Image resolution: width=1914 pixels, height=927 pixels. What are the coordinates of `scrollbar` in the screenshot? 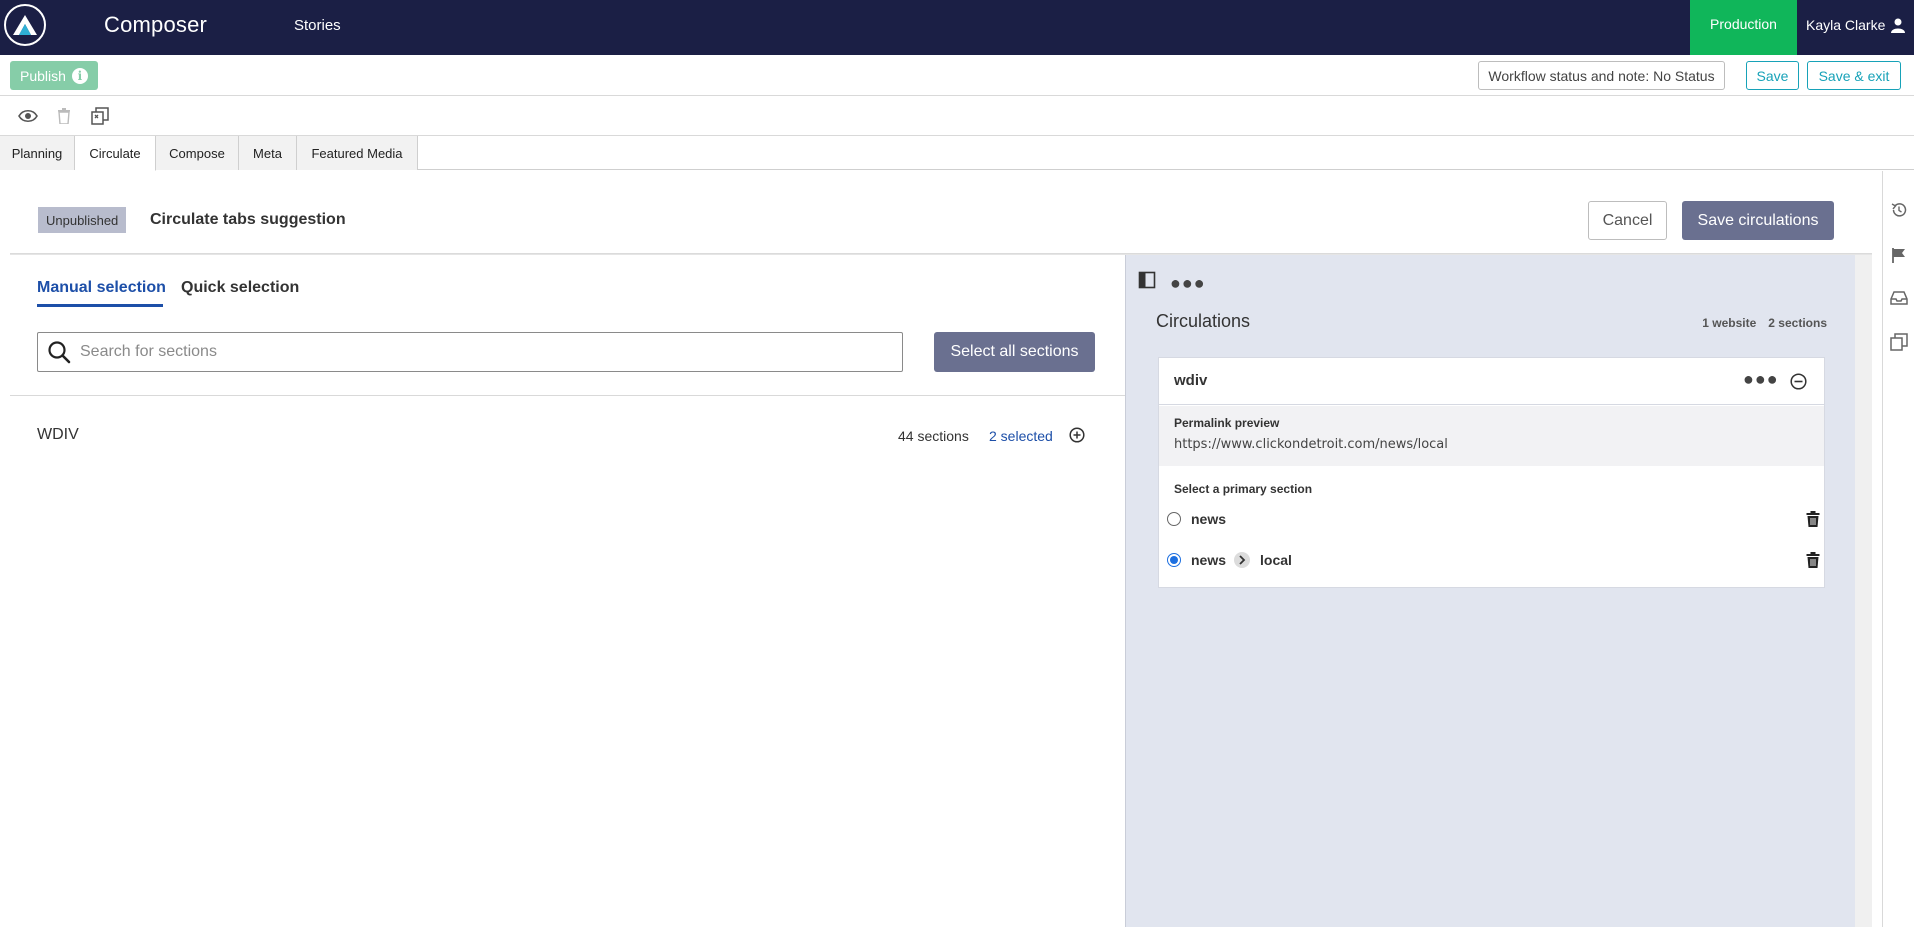 It's located at (1863, 591).